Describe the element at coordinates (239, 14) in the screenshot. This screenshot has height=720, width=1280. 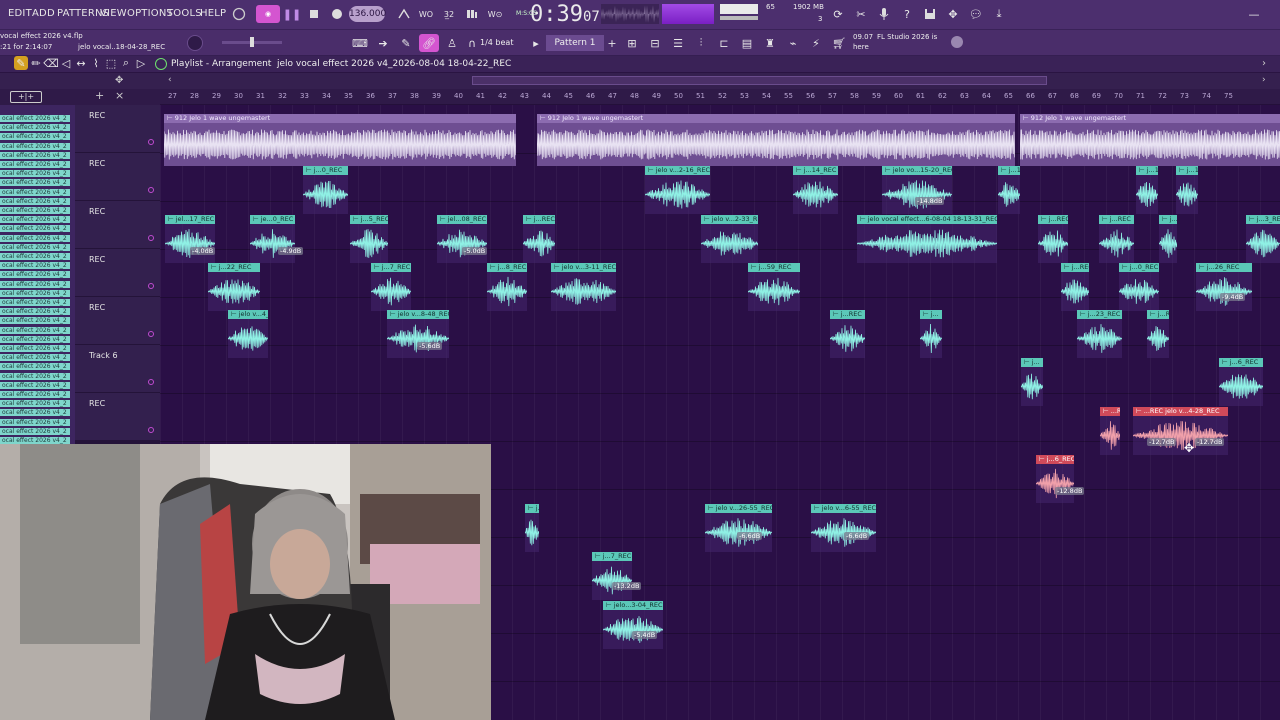
I see `metronome-icon` at that location.